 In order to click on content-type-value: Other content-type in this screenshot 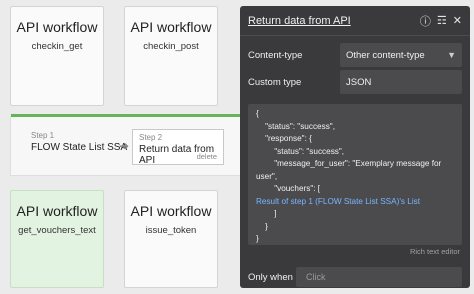, I will do `click(385, 55)`.